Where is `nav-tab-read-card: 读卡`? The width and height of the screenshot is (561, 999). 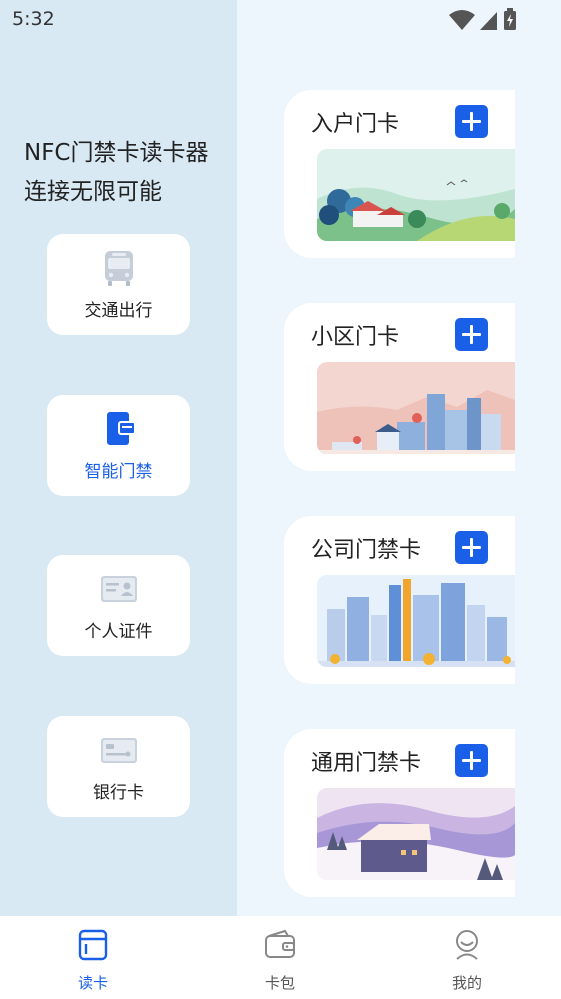 nav-tab-read-card: 读卡 is located at coordinates (93, 957).